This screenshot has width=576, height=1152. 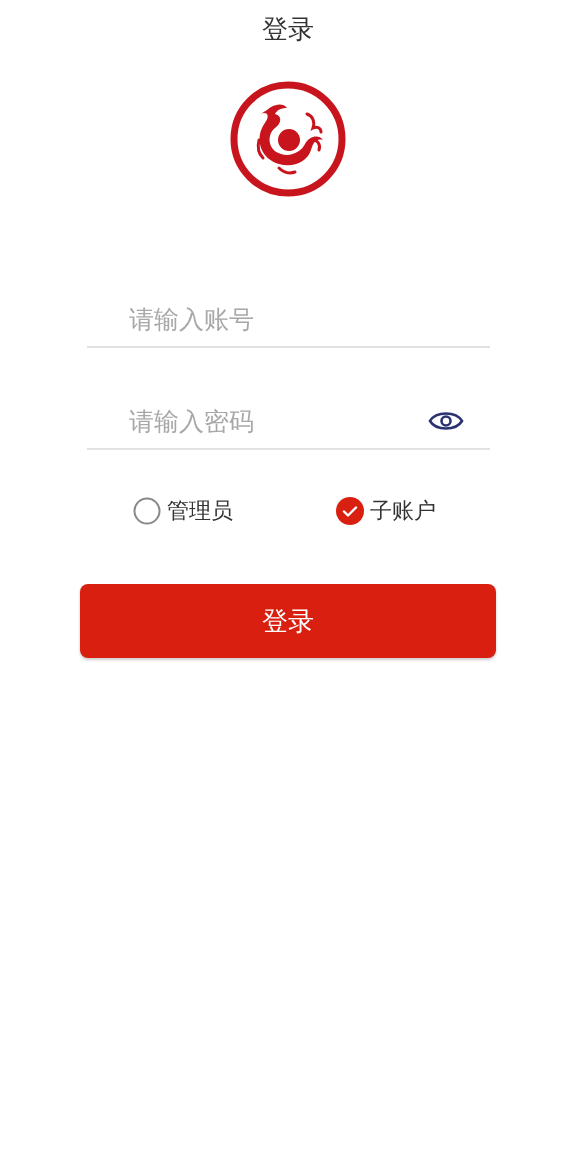 What do you see at coordinates (288, 621) in the screenshot?
I see `login-button: 登录` at bounding box center [288, 621].